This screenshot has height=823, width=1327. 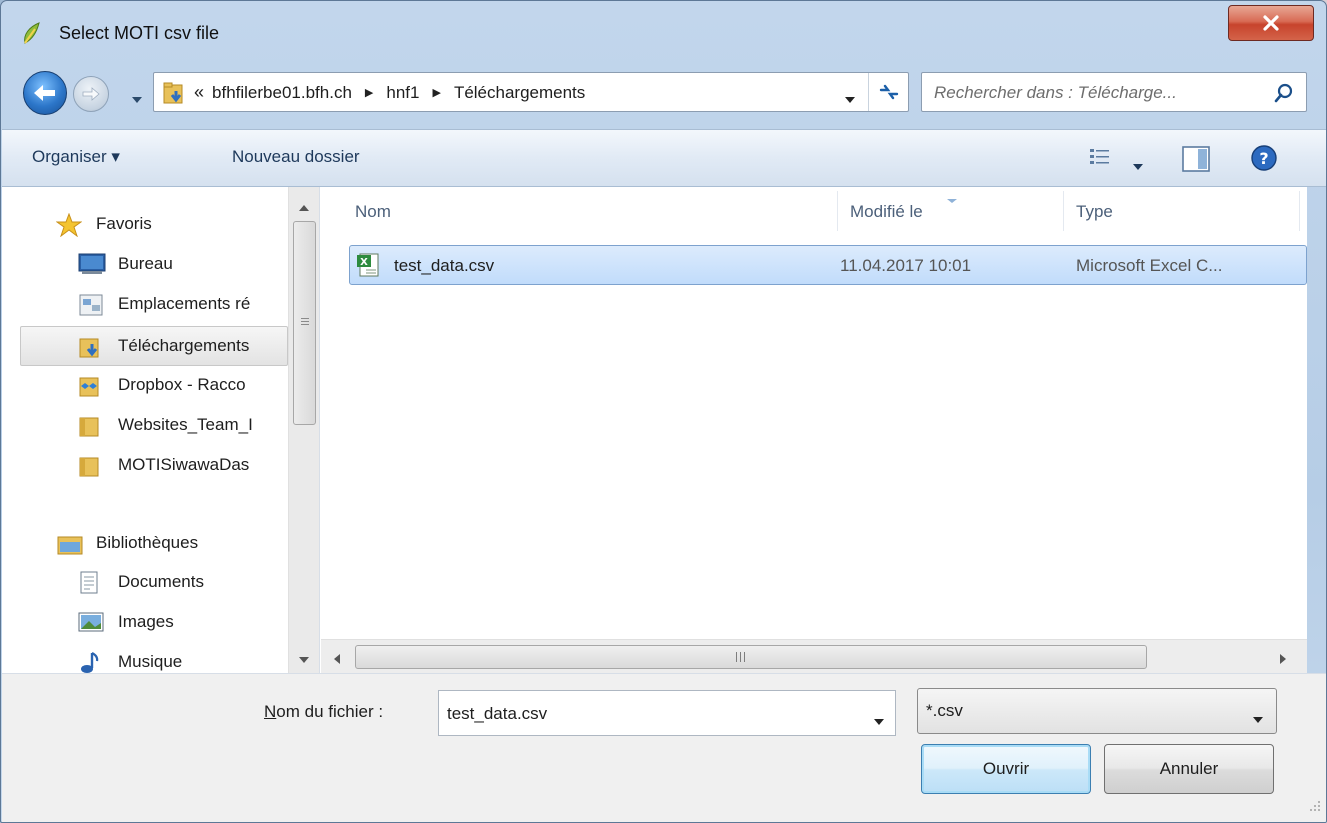 What do you see at coordinates (145, 466) in the screenshot?
I see `nav-item-motisiwawa: MOTISiwawaDas` at bounding box center [145, 466].